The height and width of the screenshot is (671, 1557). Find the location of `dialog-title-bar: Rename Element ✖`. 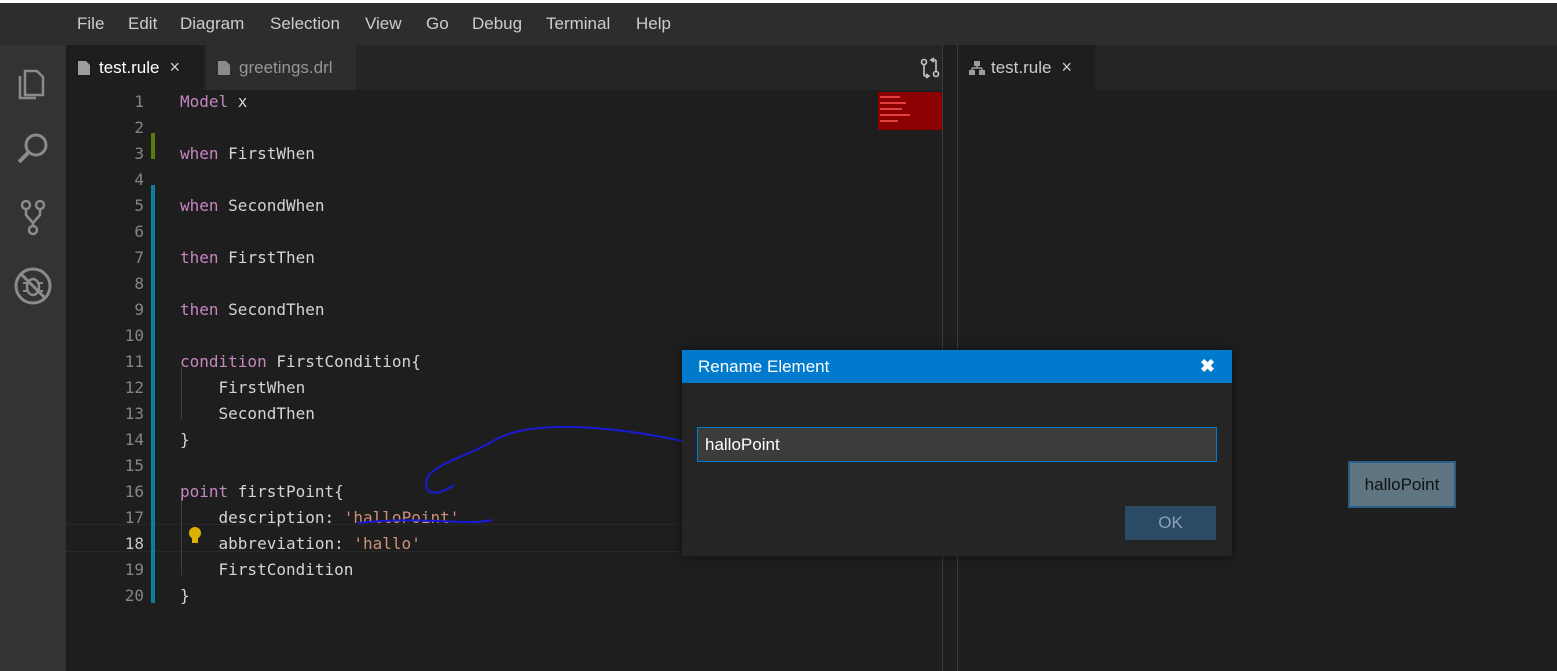

dialog-title-bar: Rename Element ✖ is located at coordinates (957, 366).